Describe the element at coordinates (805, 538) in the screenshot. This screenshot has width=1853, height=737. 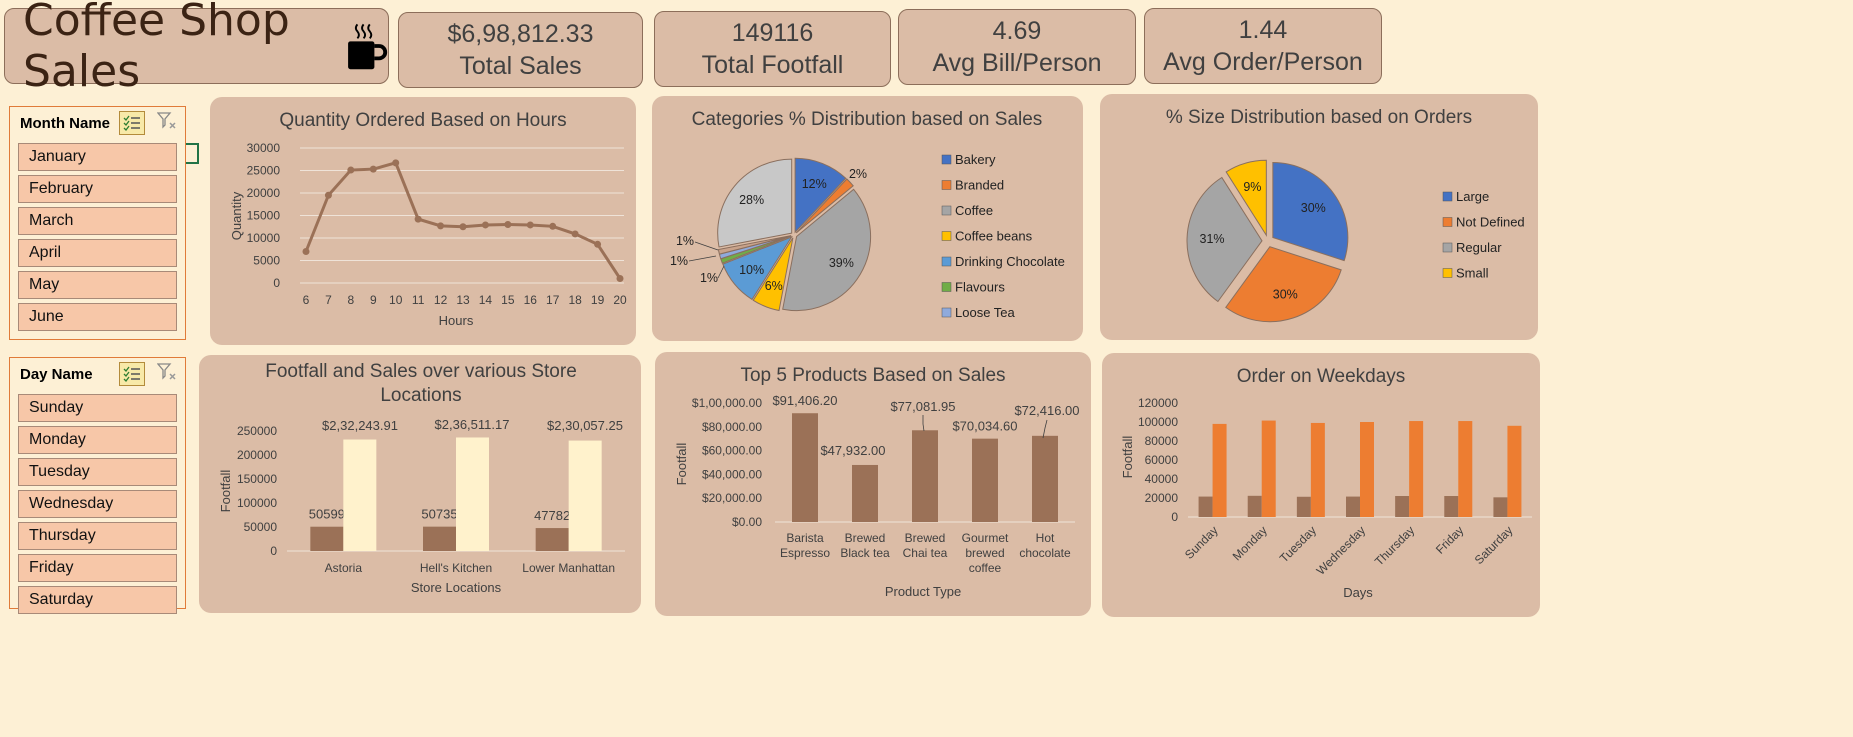
I see `x-tick-label: Barista` at that location.